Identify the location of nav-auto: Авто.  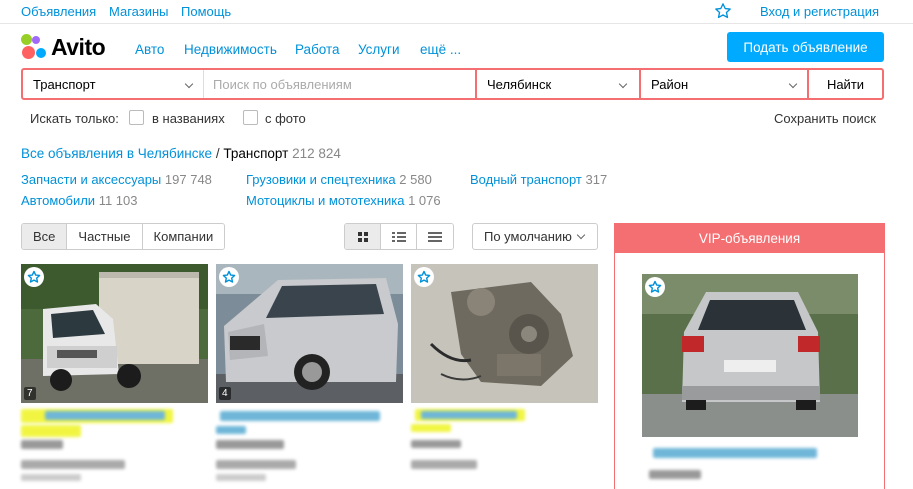
(149, 49).